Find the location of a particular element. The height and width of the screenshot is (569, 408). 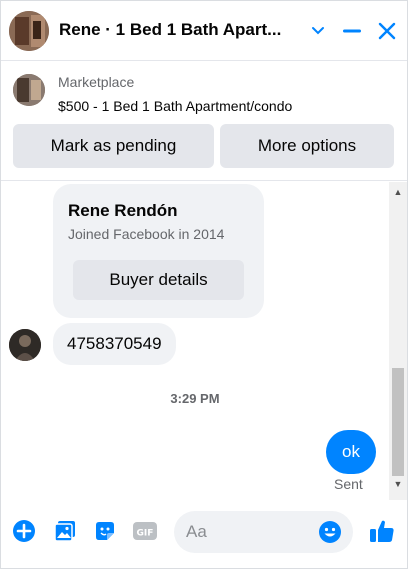

listing-title: $500 - 1 Bed 1 Bath Apartment/condo is located at coordinates (175, 106).